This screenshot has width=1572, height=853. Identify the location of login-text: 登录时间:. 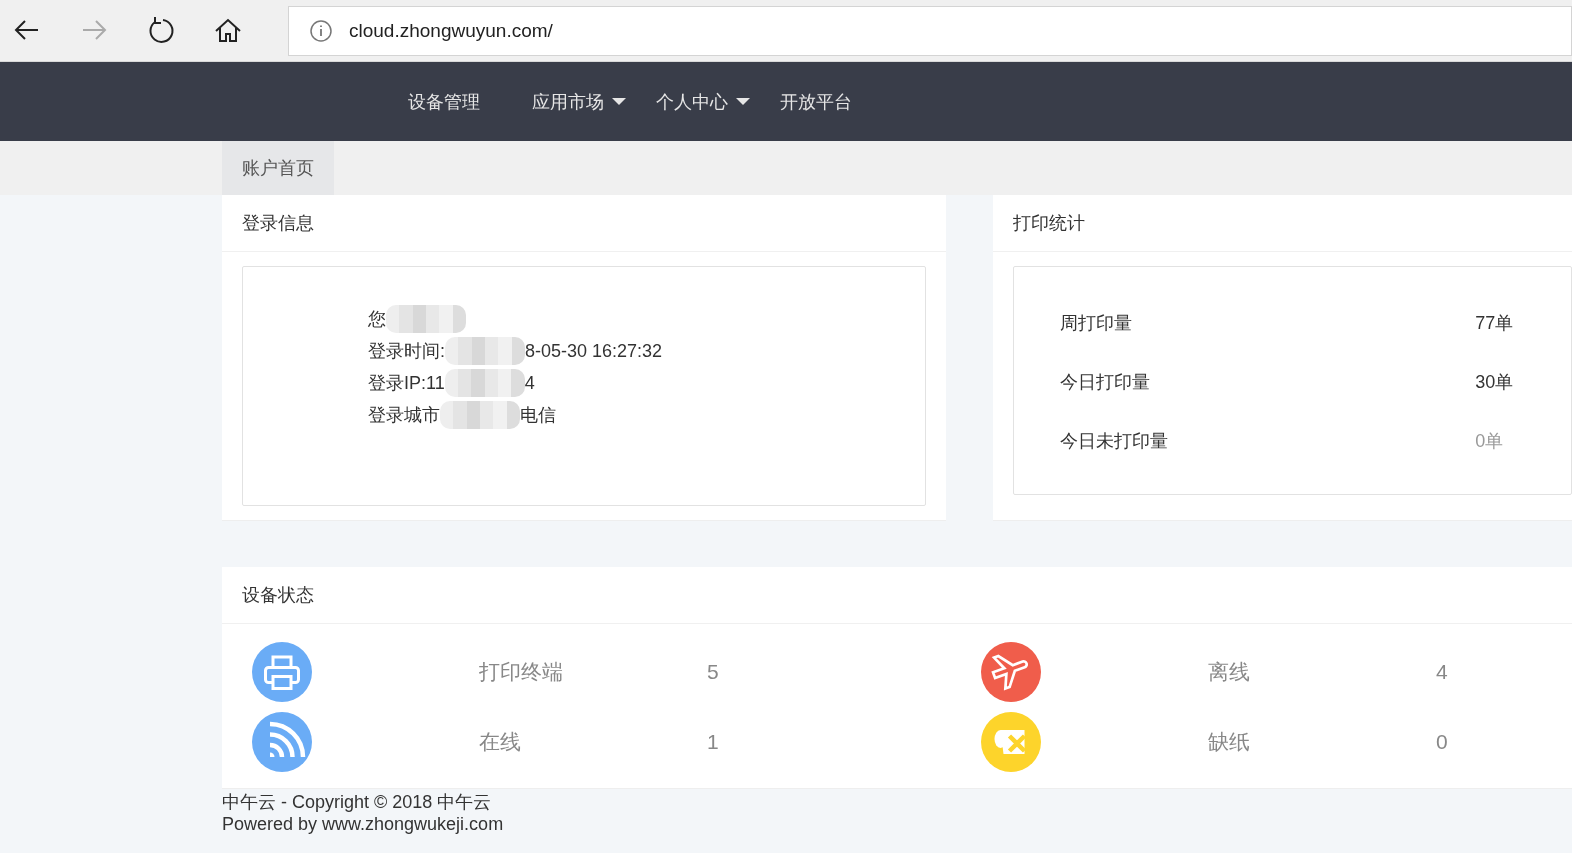
(406, 351).